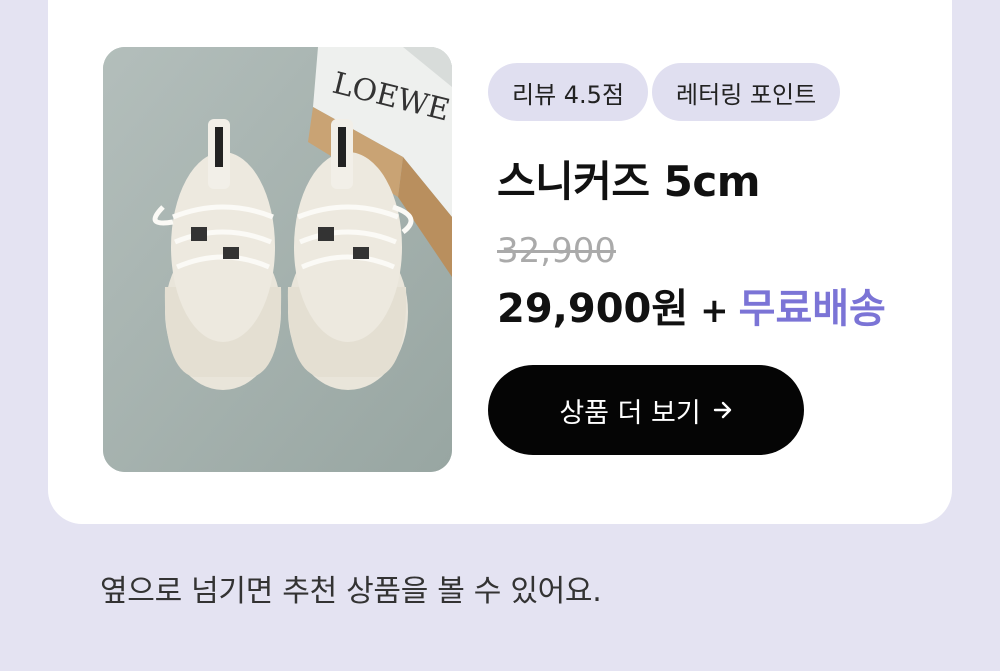 This screenshot has width=1000, height=671. What do you see at coordinates (556, 251) in the screenshot?
I see `original-price: 32,900` at bounding box center [556, 251].